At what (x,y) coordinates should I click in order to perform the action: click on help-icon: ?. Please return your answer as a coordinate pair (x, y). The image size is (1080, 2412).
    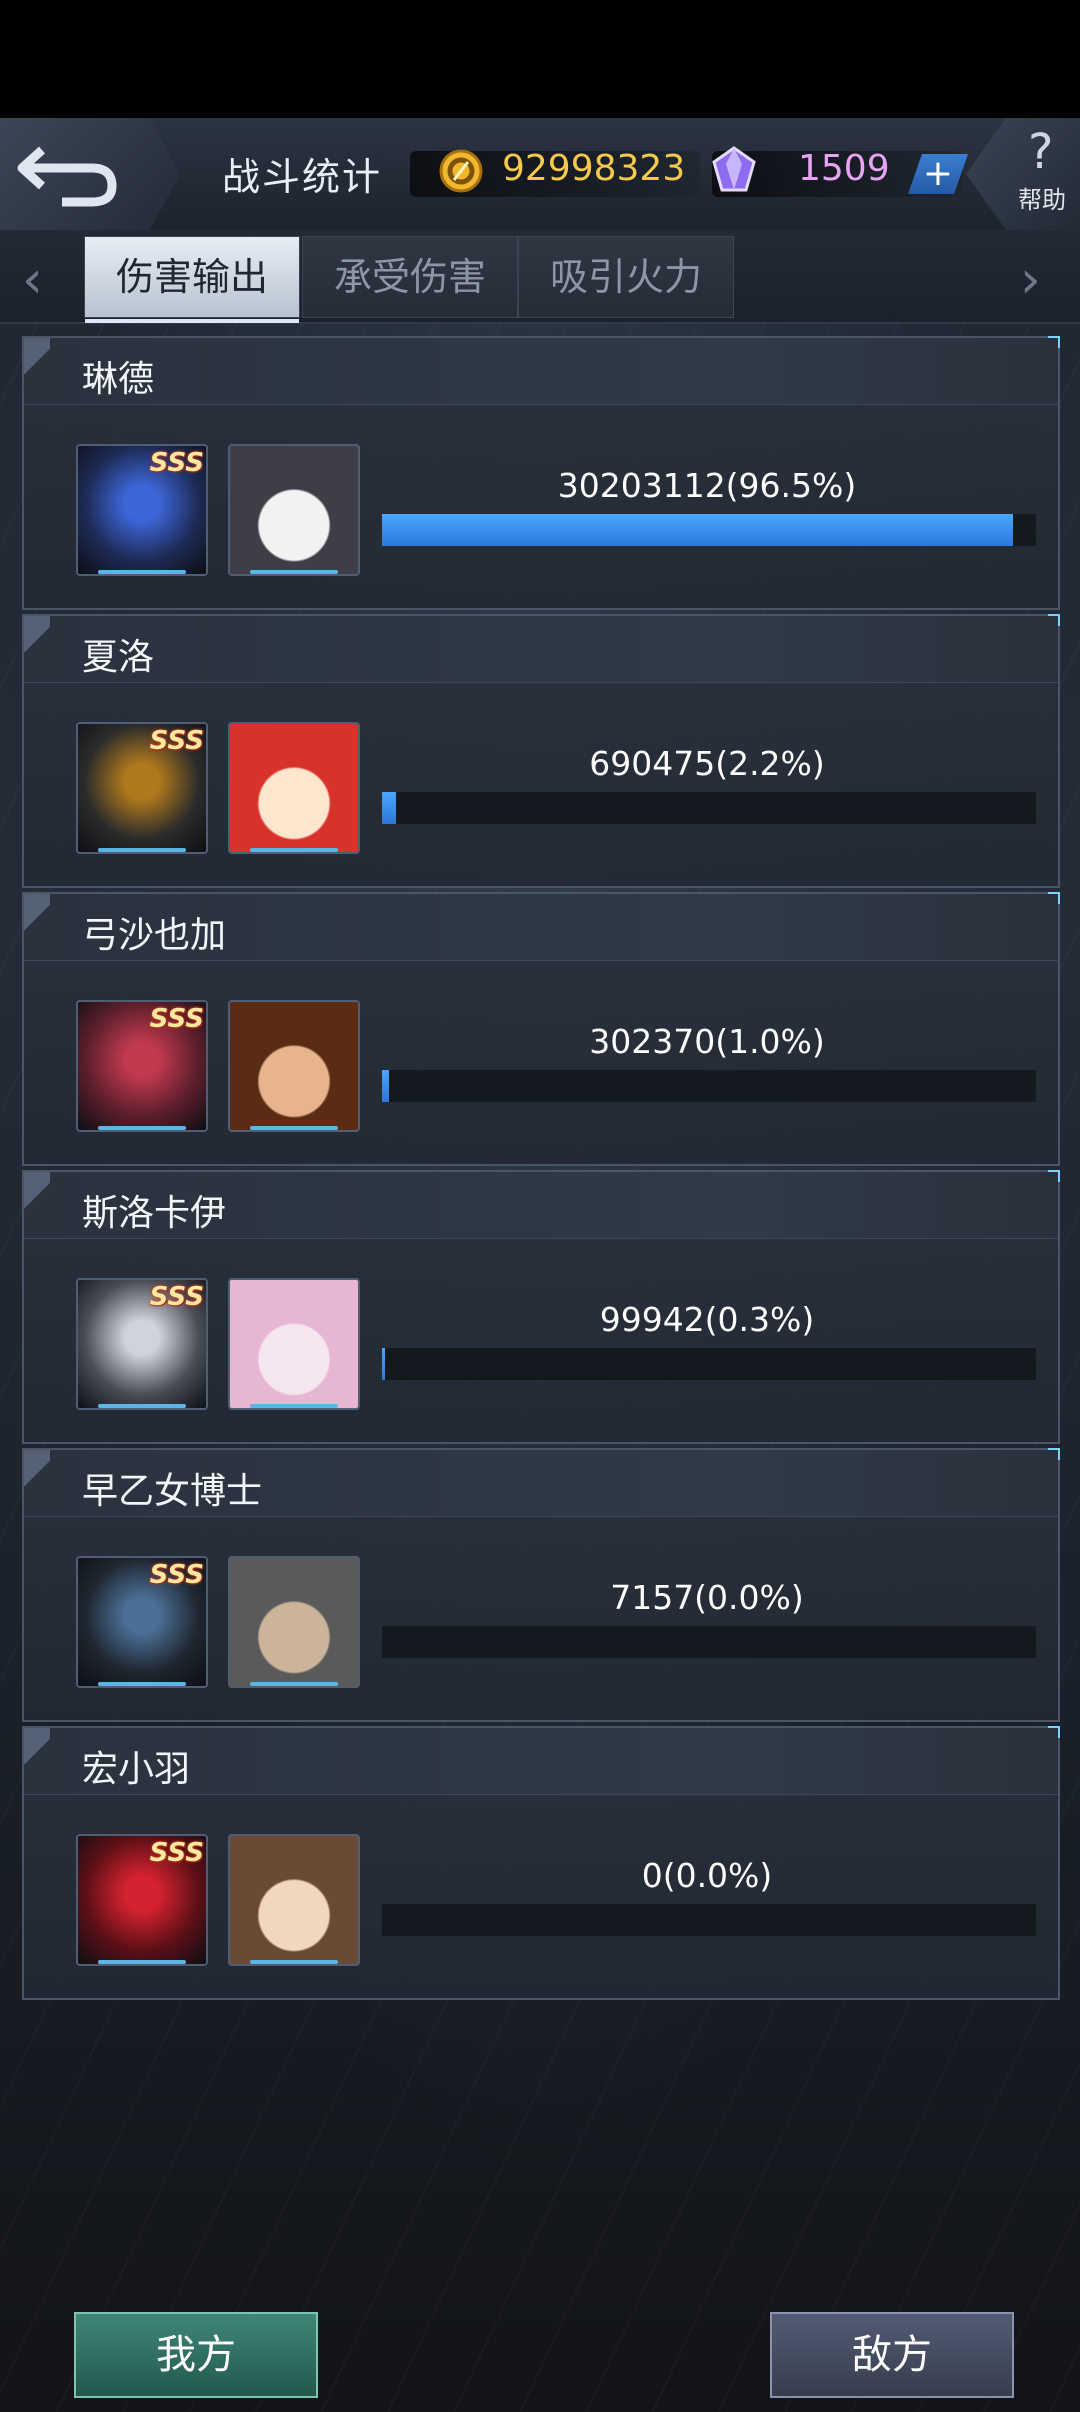
    Looking at the image, I should click on (1041, 152).